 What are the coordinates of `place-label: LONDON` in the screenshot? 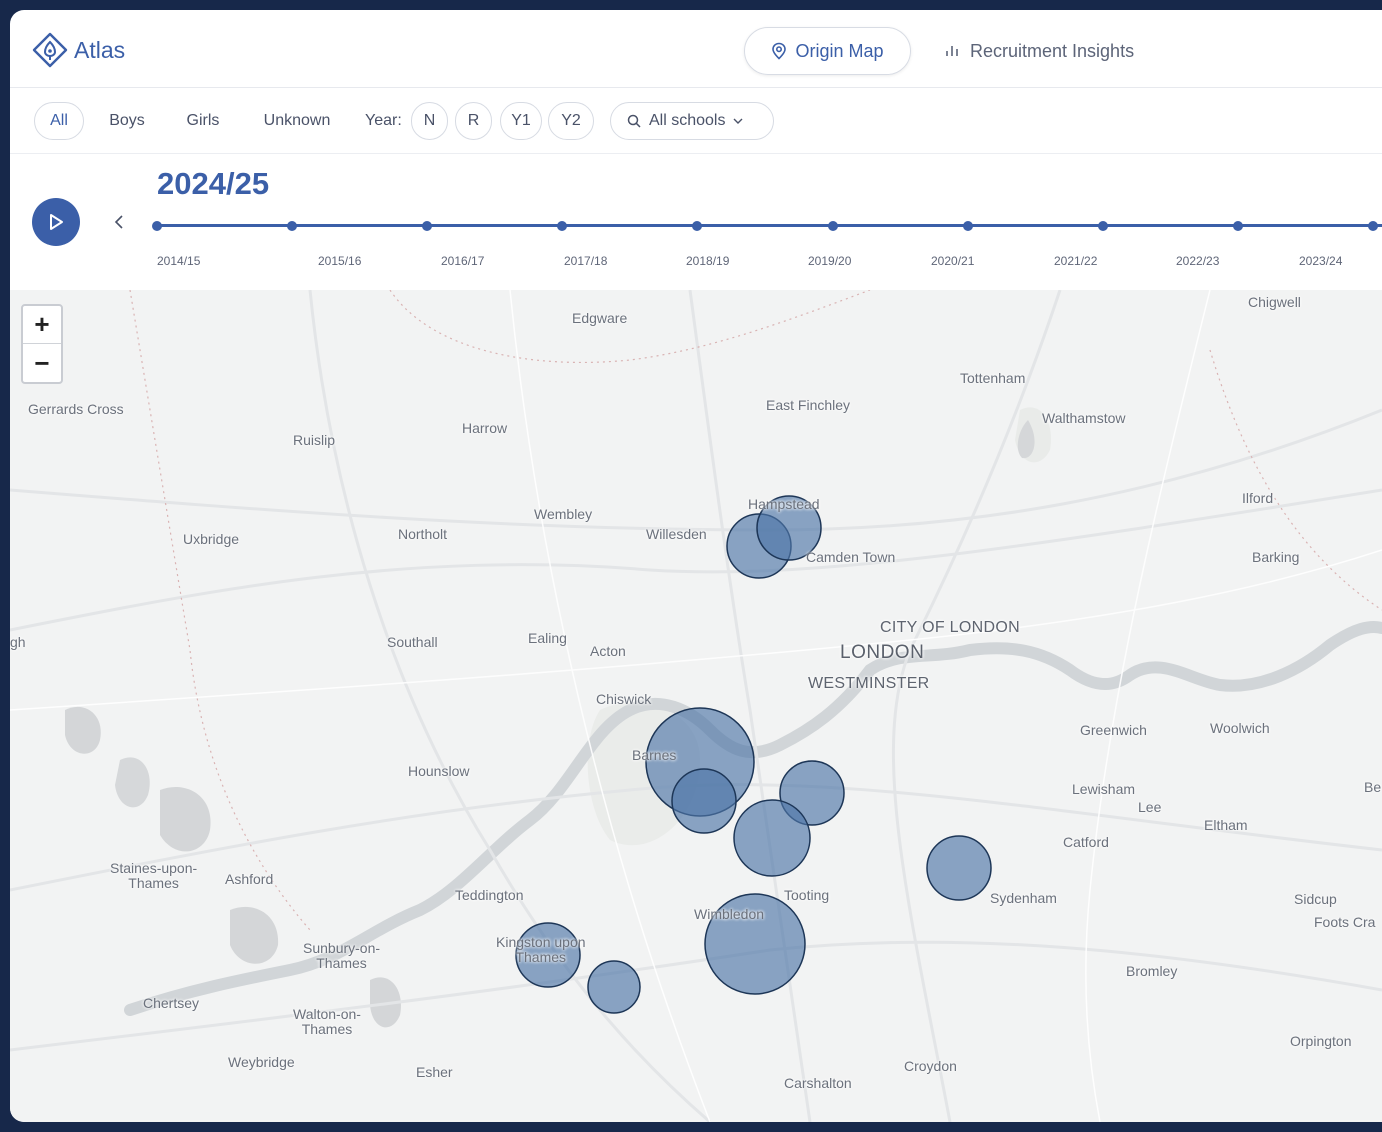 It's located at (882, 652).